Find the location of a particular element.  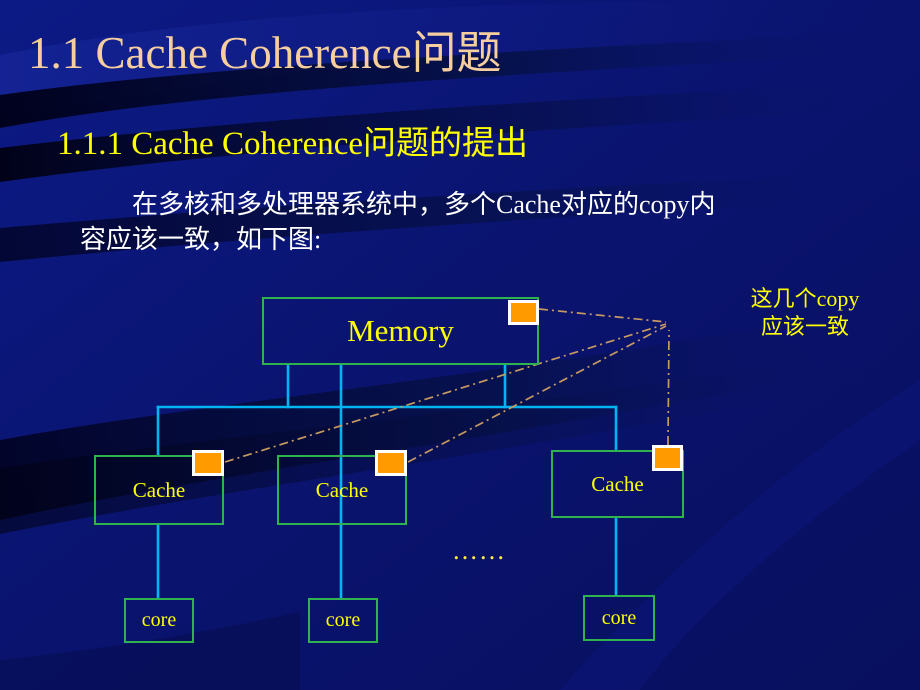

page-title: 1.1 Cache Coherence问题 is located at coordinates (265, 53).